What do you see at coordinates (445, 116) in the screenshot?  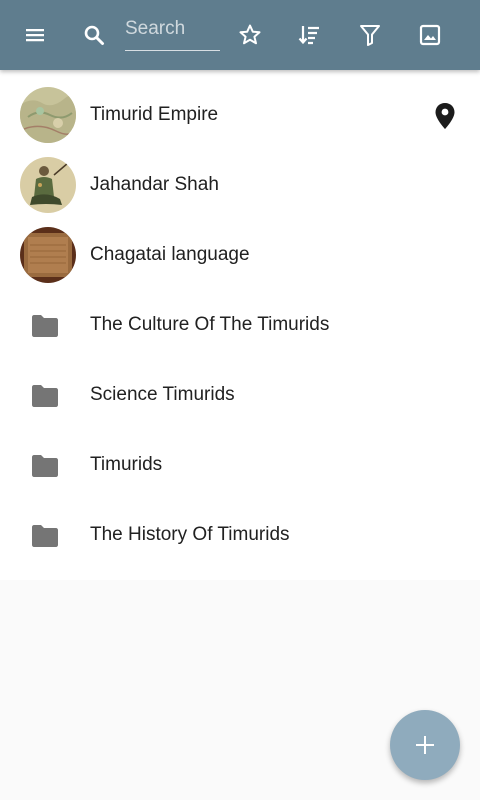 I see `location-pin-icon` at bounding box center [445, 116].